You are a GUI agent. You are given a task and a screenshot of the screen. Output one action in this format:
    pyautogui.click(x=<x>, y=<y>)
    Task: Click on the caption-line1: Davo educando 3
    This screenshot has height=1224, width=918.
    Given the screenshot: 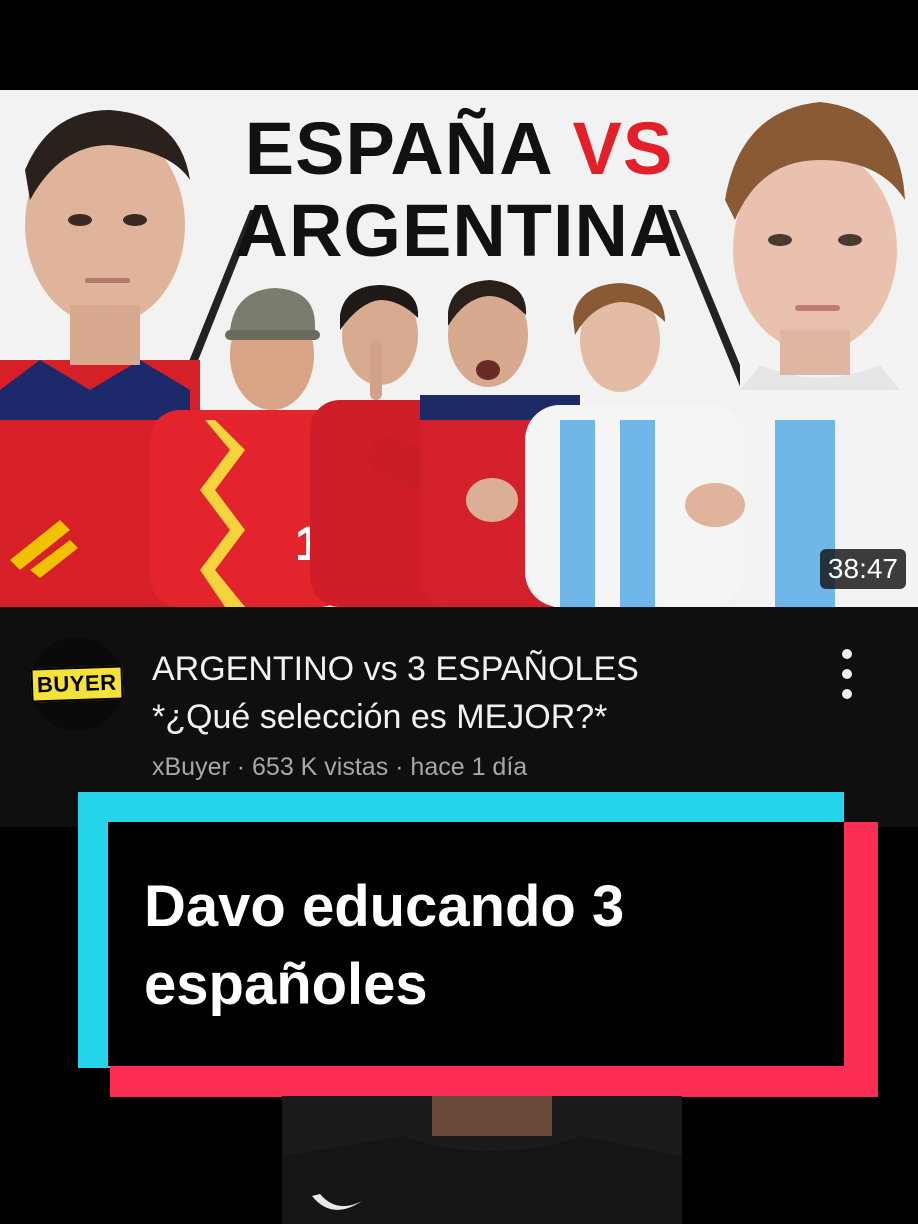 What is the action you would take?
    pyautogui.click(x=384, y=906)
    